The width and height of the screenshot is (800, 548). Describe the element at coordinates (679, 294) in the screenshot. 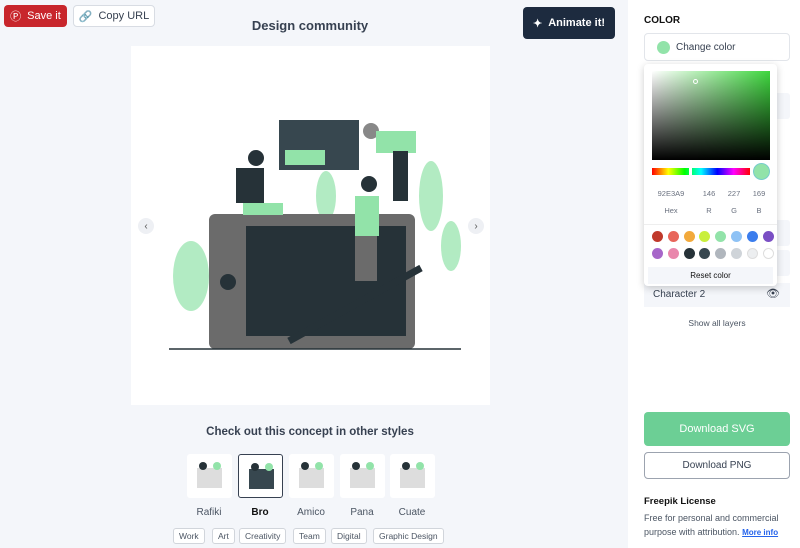

I see `layer-label: Character 2` at that location.